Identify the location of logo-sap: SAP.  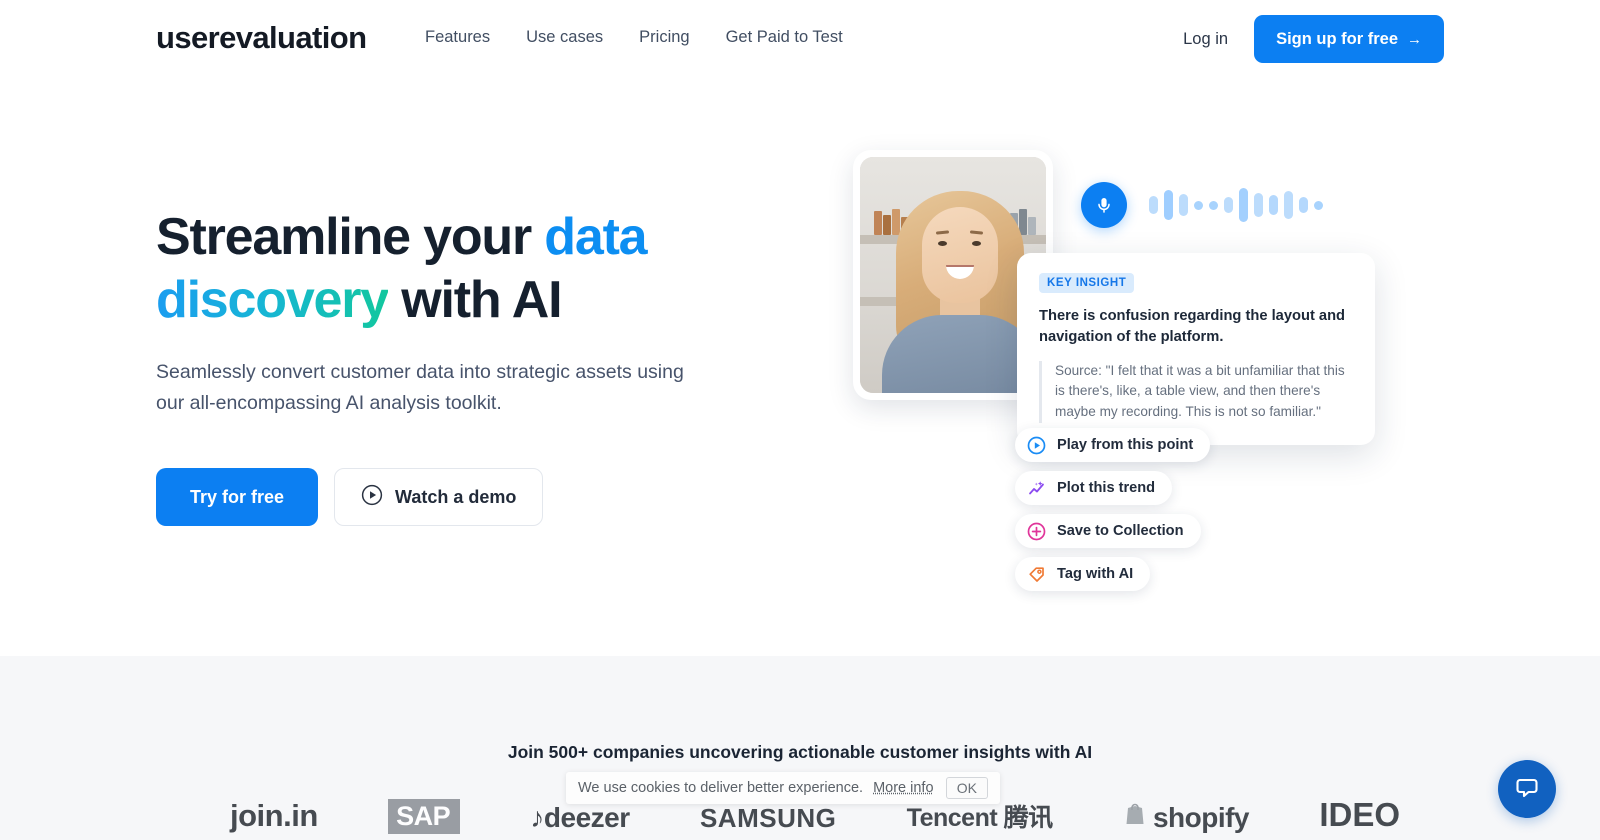
(424, 816).